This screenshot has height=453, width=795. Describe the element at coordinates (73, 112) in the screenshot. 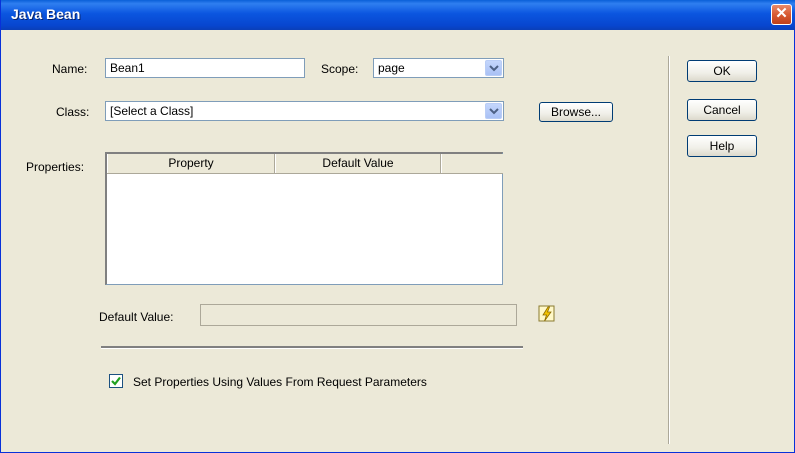

I see `class-label: Class:` at that location.